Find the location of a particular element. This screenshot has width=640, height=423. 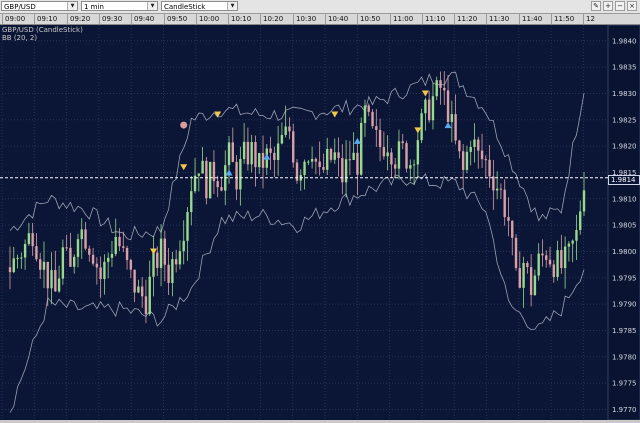

zoom-out-icon: − is located at coordinates (620, 6).